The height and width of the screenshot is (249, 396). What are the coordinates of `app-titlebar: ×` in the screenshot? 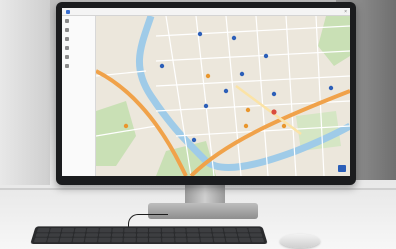 It's located at (206, 12).